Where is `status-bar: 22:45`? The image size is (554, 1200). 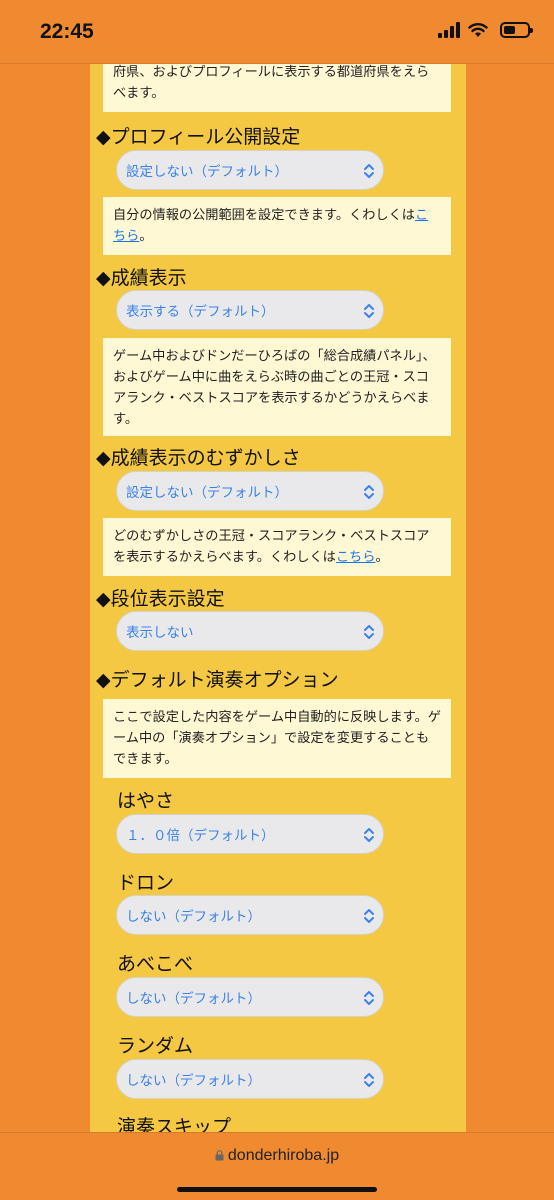 status-bar: 22:45 is located at coordinates (277, 32).